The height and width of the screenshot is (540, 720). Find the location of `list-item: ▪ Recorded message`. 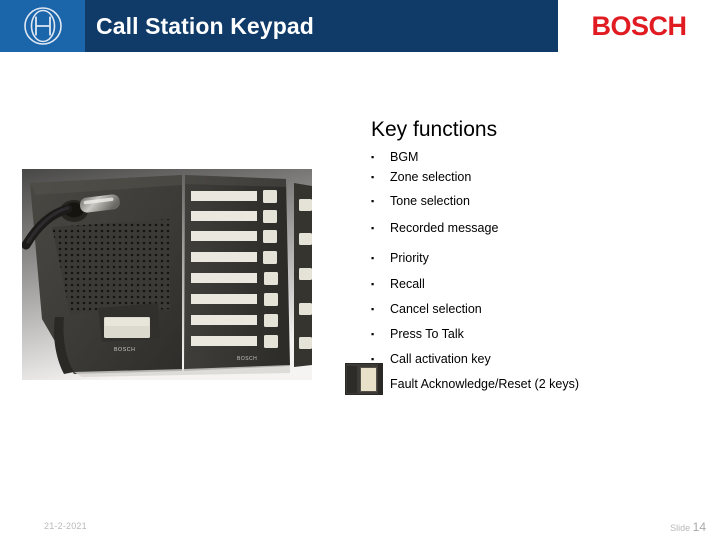

list-item: ▪ Recorded message is located at coordinates (540, 228).